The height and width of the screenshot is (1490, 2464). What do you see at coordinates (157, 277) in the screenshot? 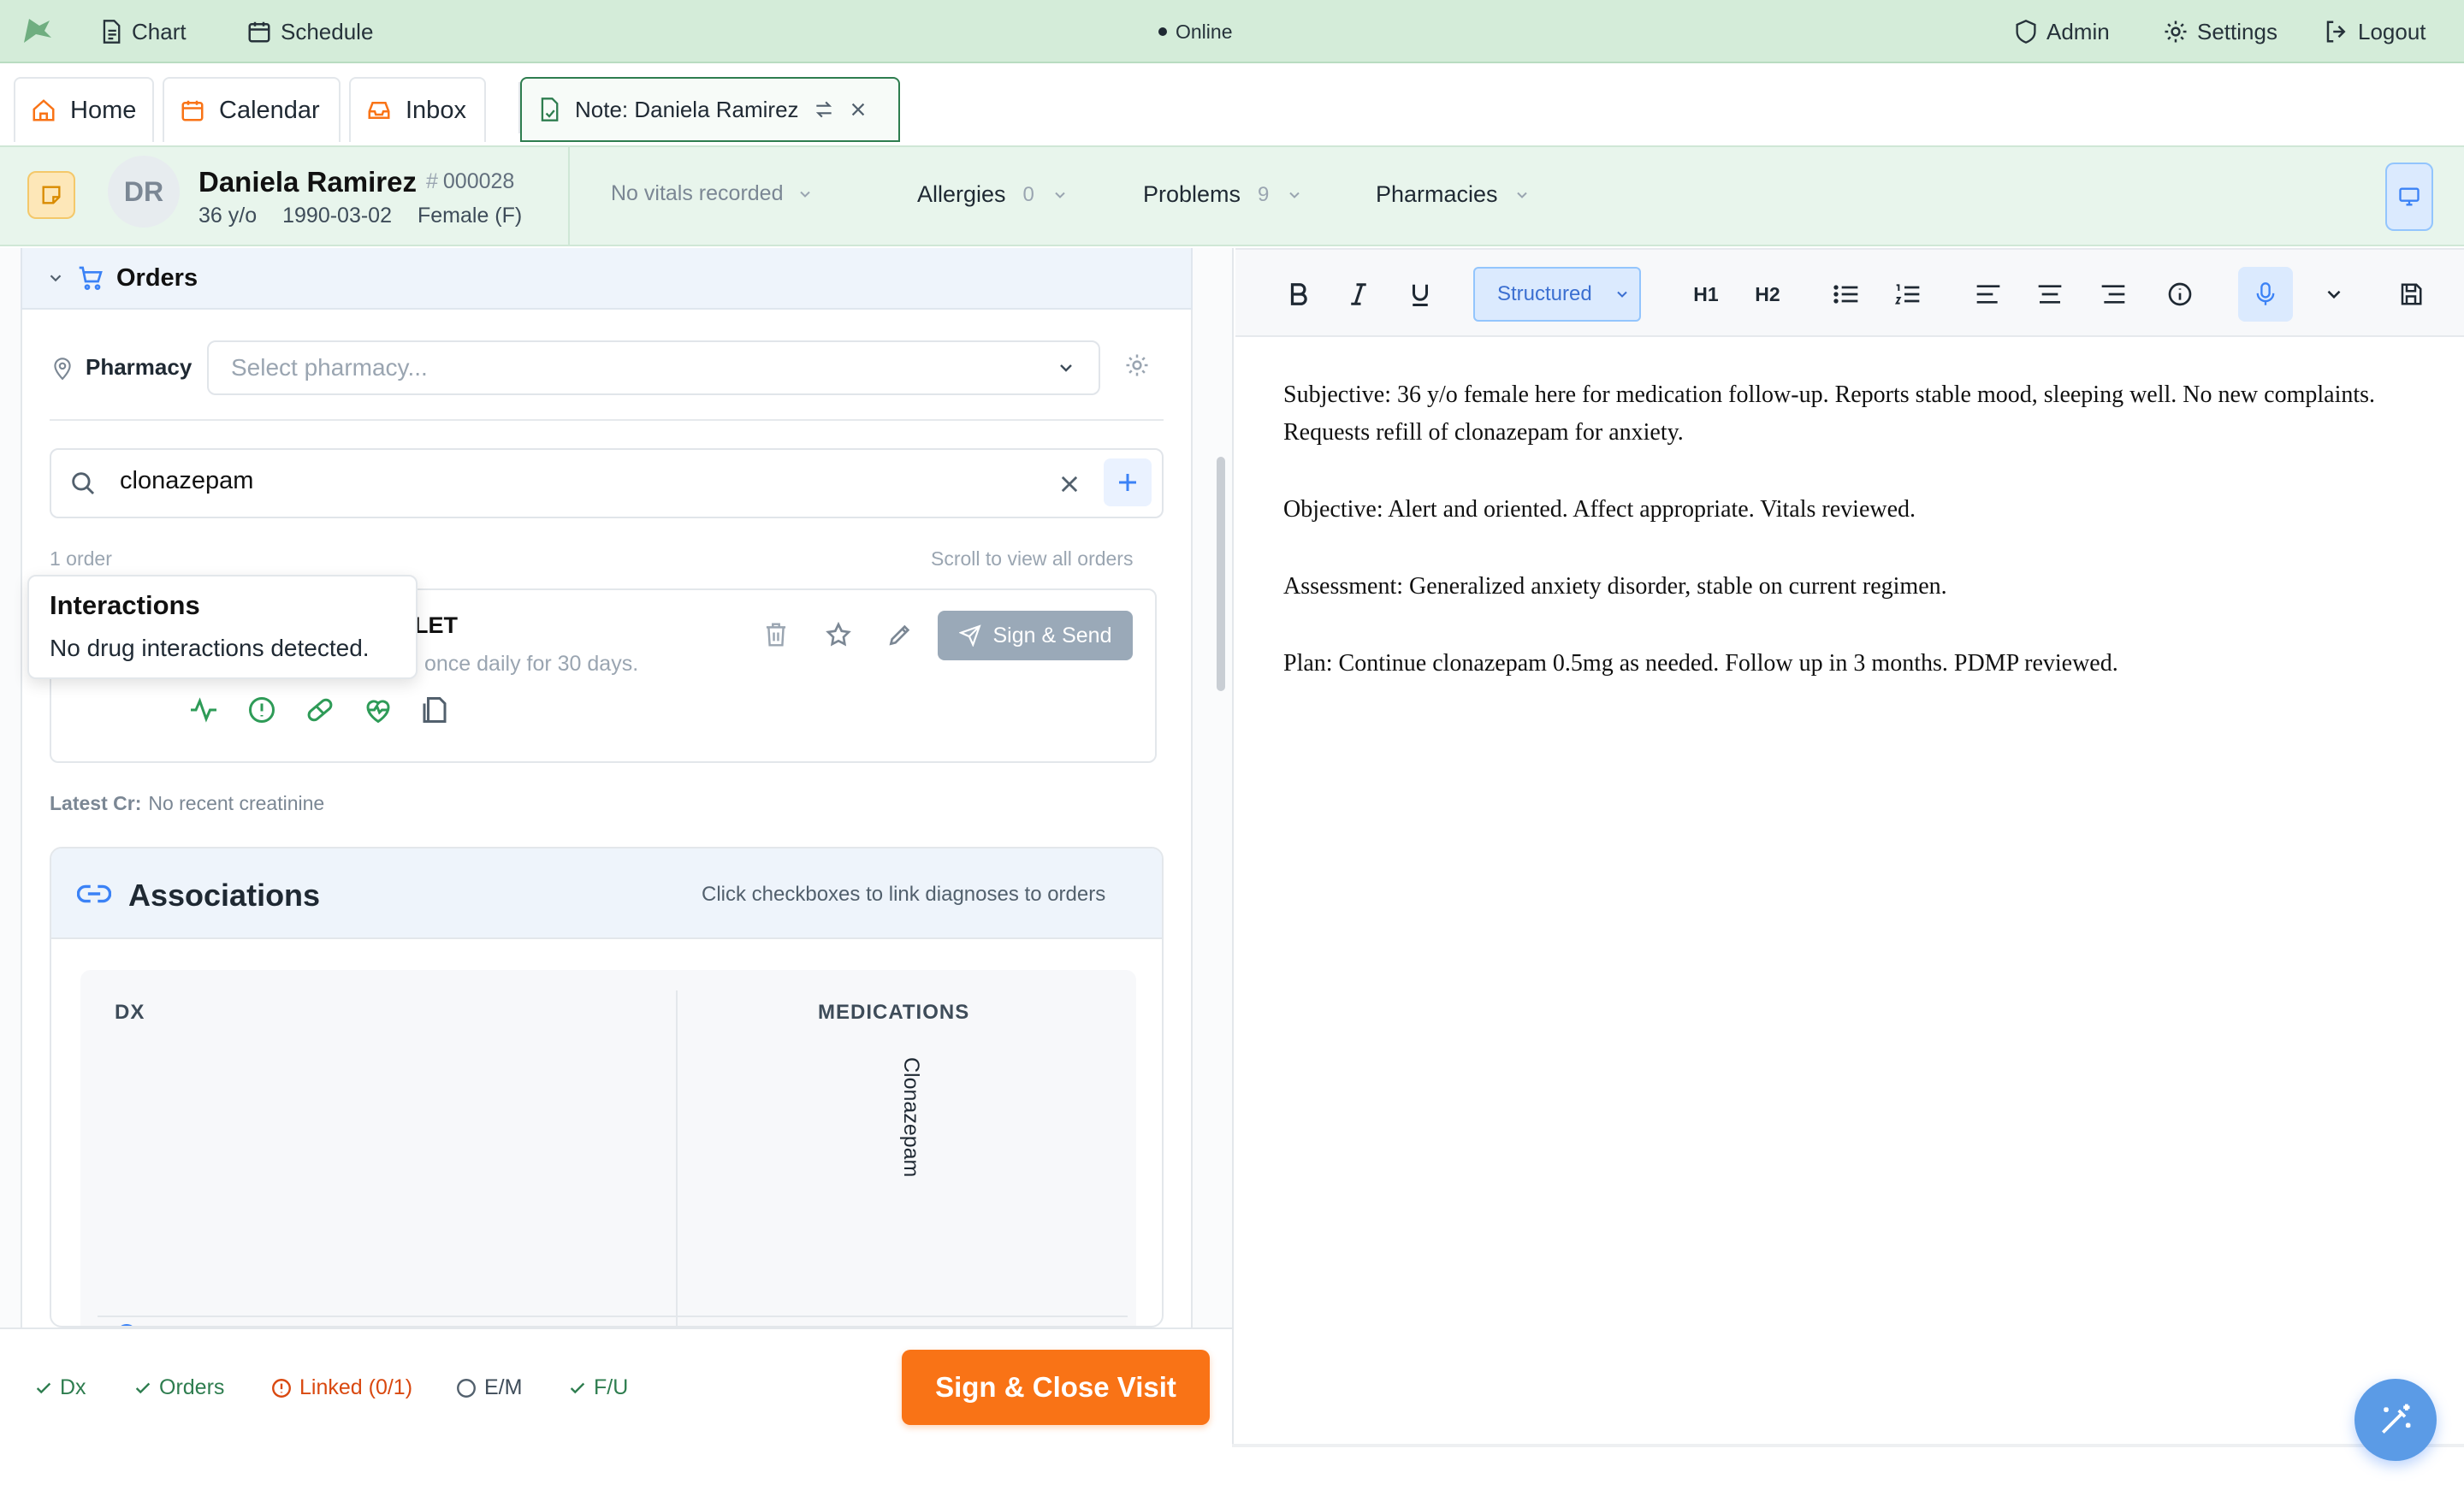
I see `orders-title: Orders` at bounding box center [157, 277].